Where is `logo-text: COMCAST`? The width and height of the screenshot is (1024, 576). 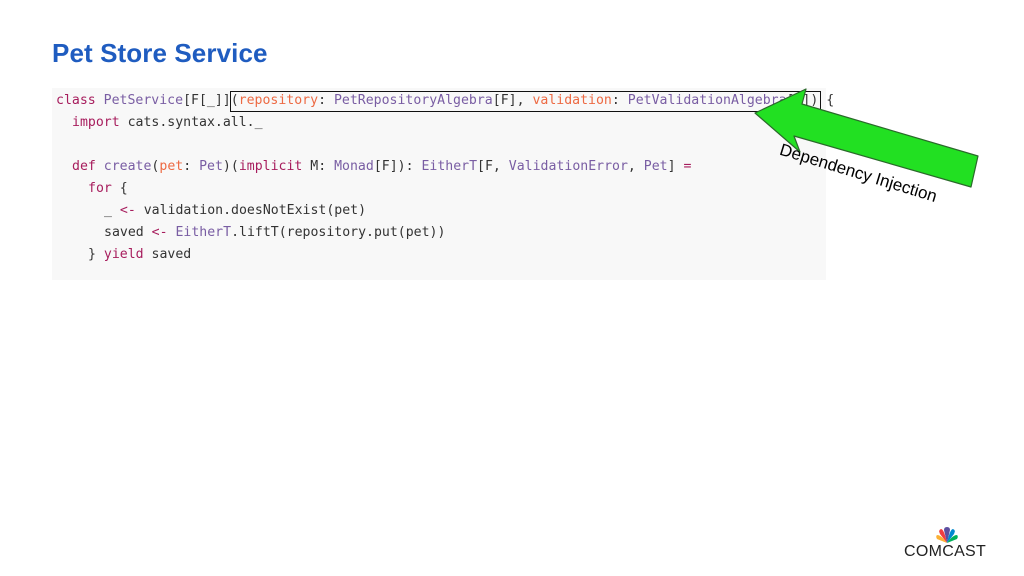 logo-text: COMCAST is located at coordinates (945, 551).